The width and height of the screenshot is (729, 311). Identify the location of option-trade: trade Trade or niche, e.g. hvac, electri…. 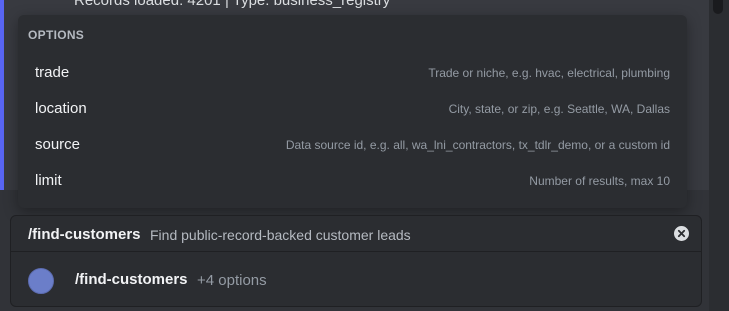
(352, 73).